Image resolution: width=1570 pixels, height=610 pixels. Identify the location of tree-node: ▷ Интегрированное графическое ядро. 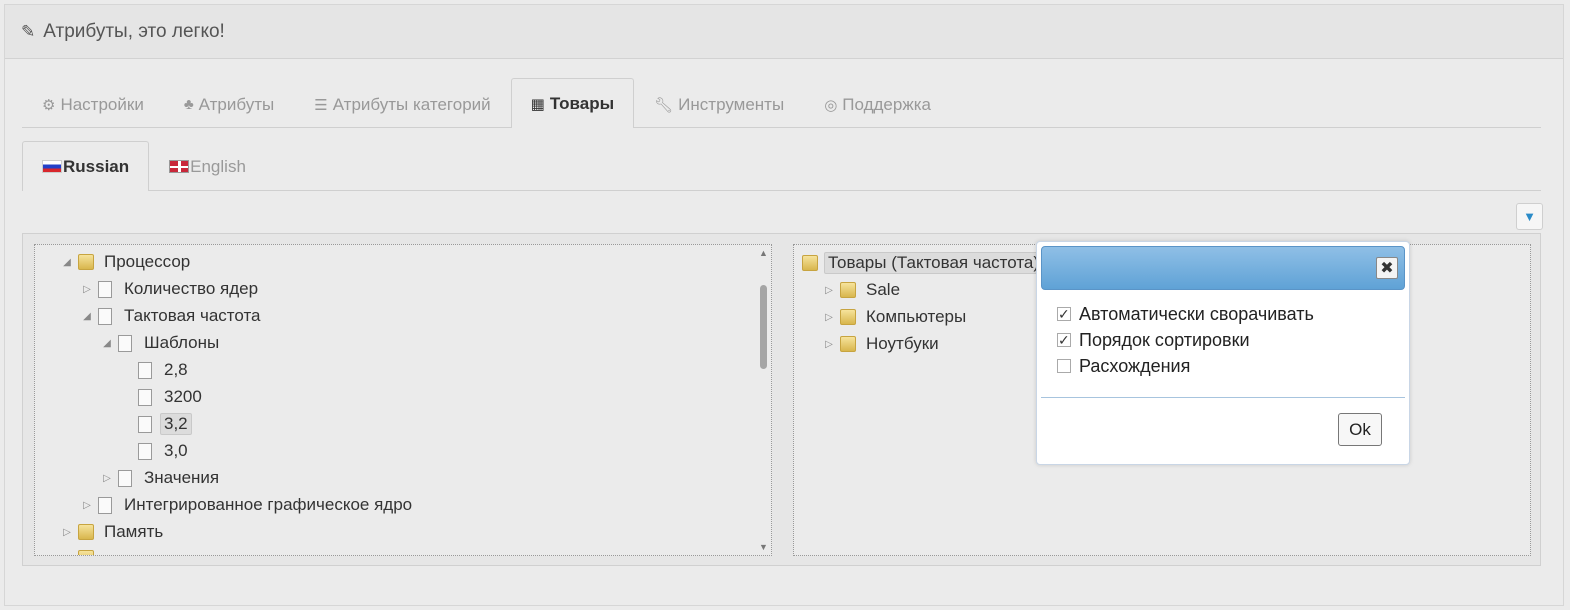
(247, 505).